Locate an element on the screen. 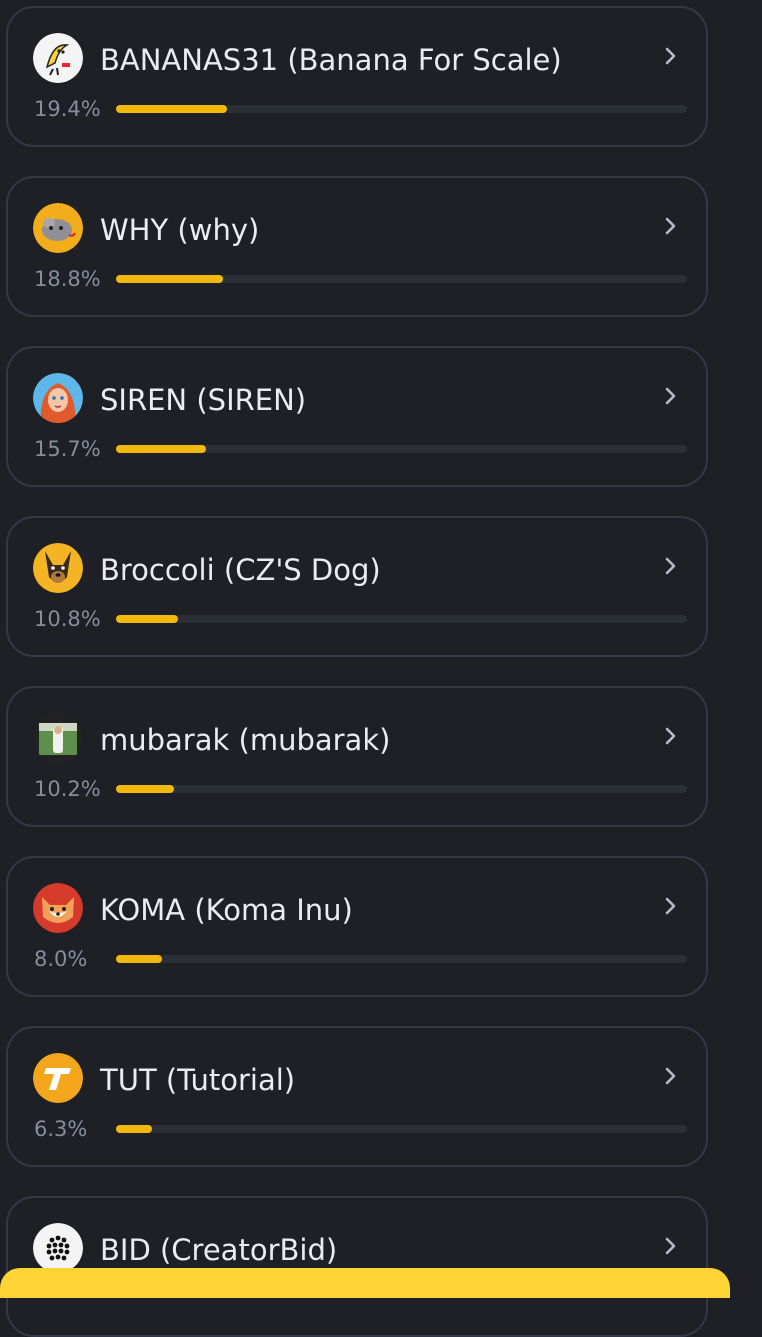  percent-label: 8.0% is located at coordinates (61, 959).